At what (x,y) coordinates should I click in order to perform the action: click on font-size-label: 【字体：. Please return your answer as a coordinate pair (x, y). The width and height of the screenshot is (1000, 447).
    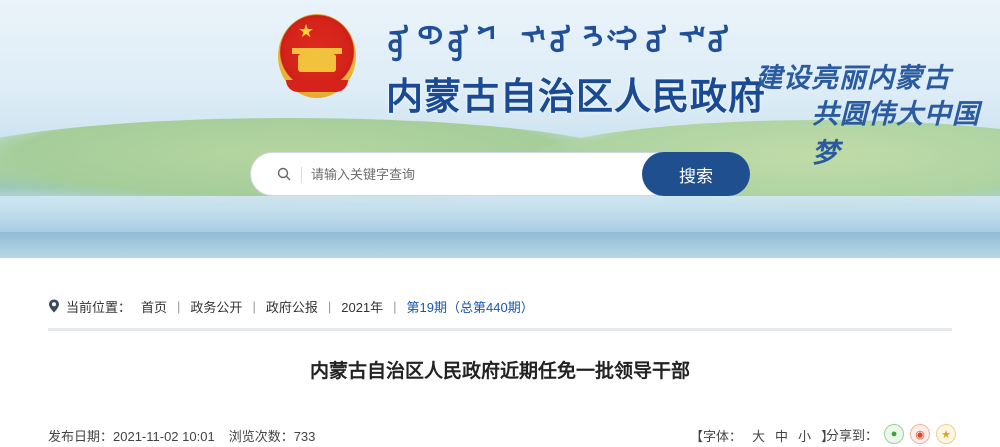
    Looking at the image, I should click on (716, 436).